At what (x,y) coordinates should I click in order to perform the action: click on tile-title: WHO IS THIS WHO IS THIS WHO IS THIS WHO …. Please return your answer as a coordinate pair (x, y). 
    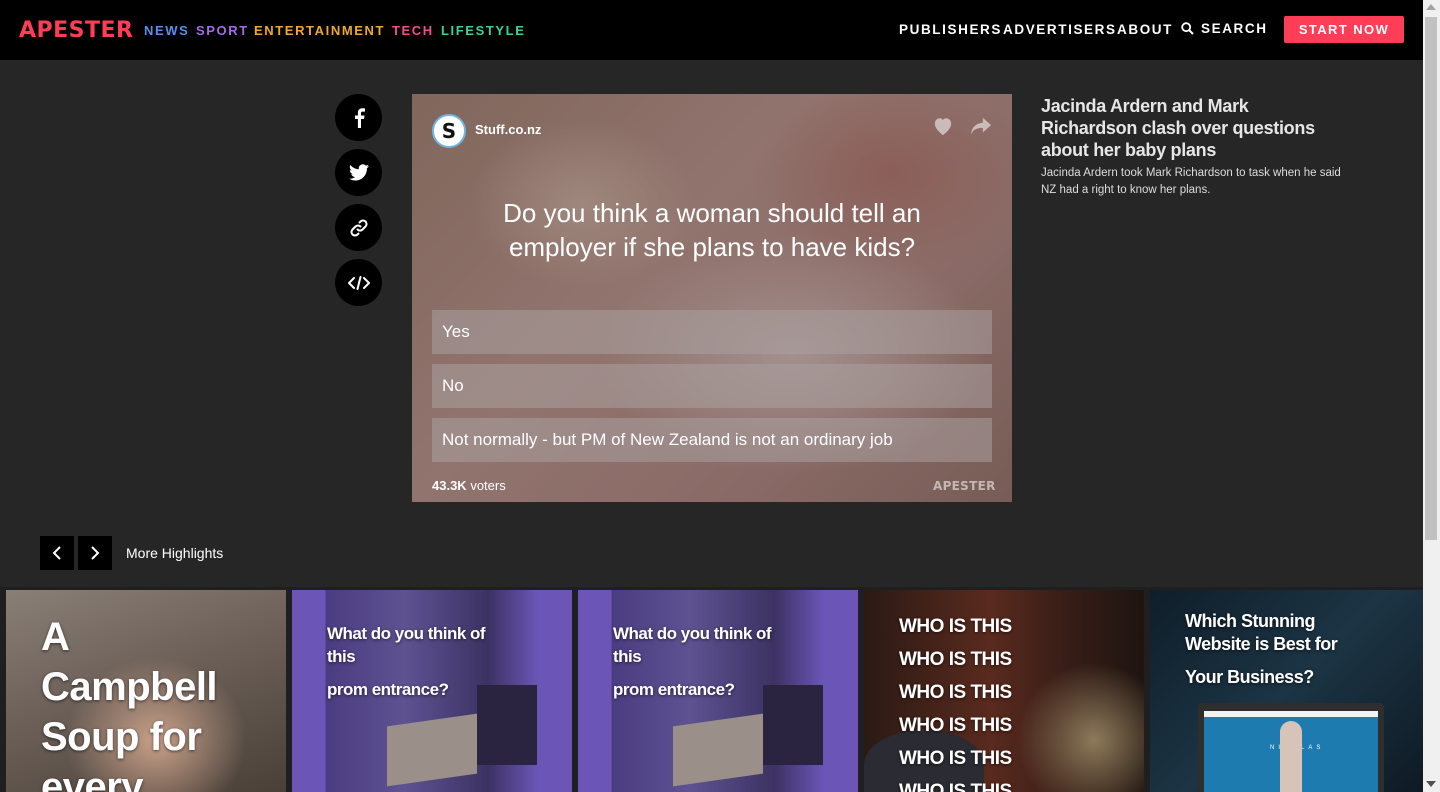
    Looking at the image, I should click on (955, 701).